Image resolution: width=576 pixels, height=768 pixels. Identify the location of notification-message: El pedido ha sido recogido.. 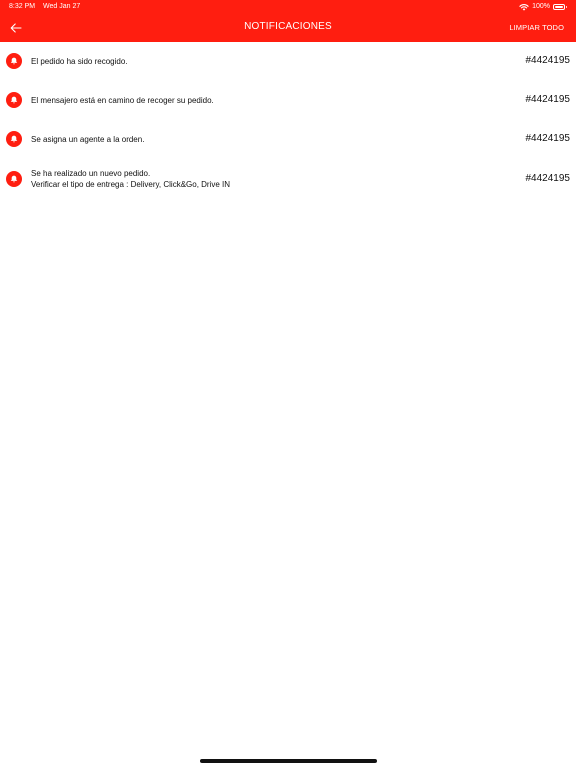
(79, 61).